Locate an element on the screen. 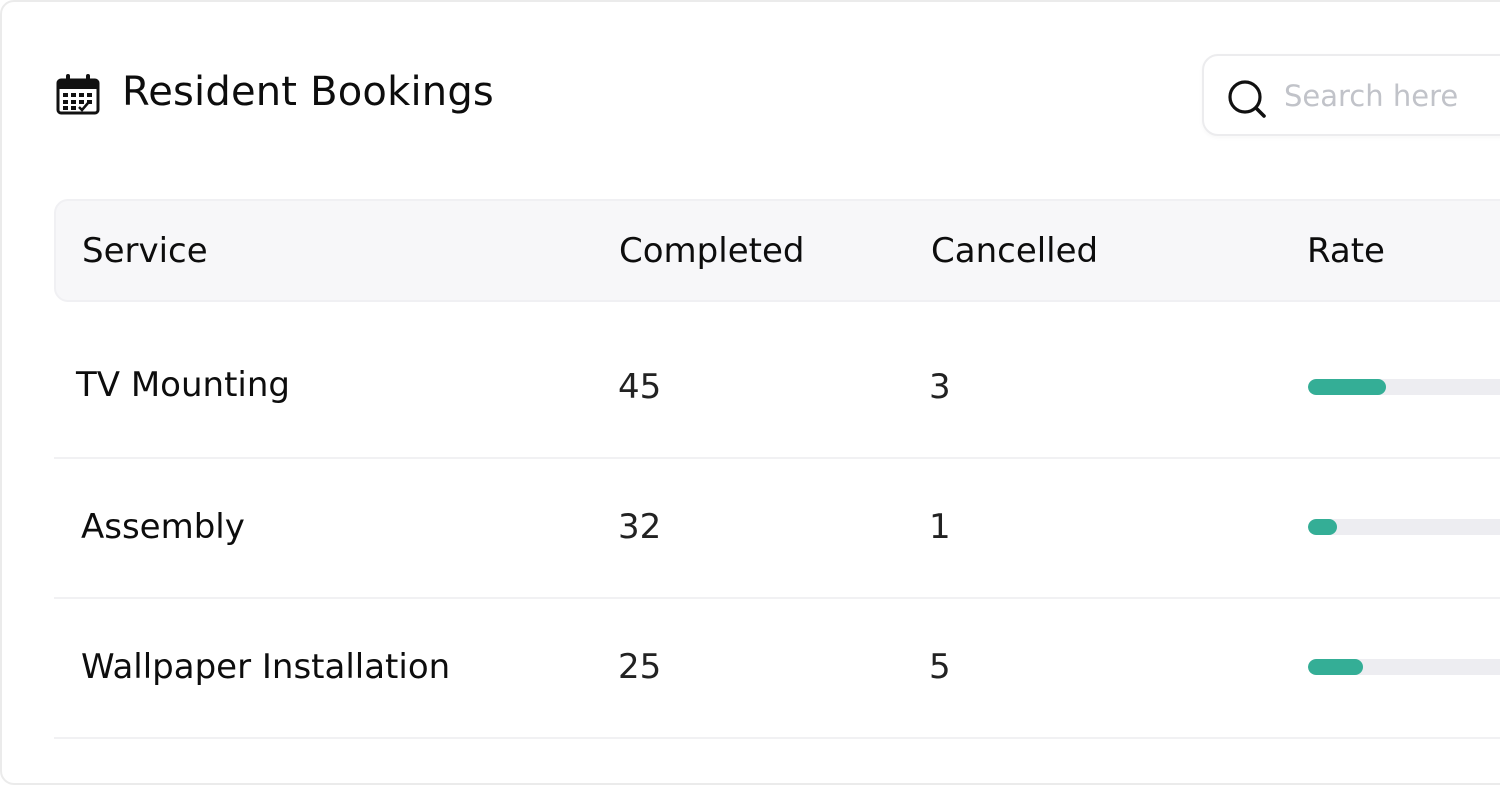 The image size is (1500, 788). cancelled-count: 5 is located at coordinates (940, 667).